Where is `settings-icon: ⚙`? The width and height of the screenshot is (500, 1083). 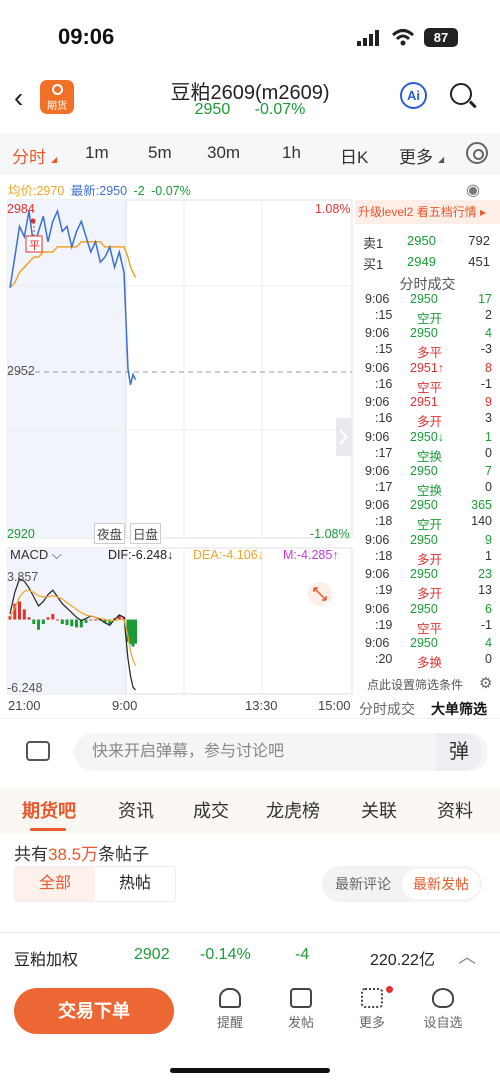 settings-icon: ⚙ is located at coordinates (485, 683).